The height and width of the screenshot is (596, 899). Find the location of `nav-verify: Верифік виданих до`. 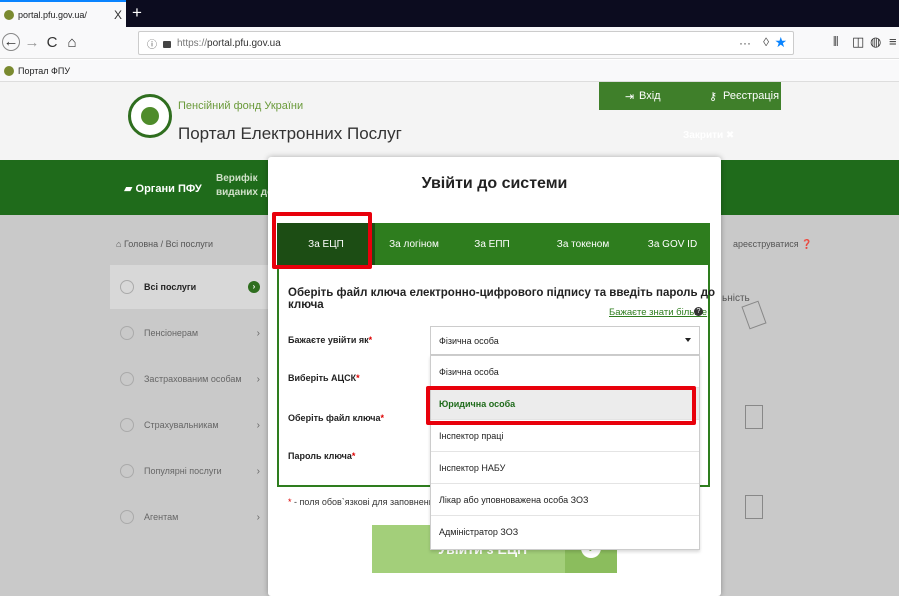

nav-verify: Верифік виданих до is located at coordinates (244, 186).